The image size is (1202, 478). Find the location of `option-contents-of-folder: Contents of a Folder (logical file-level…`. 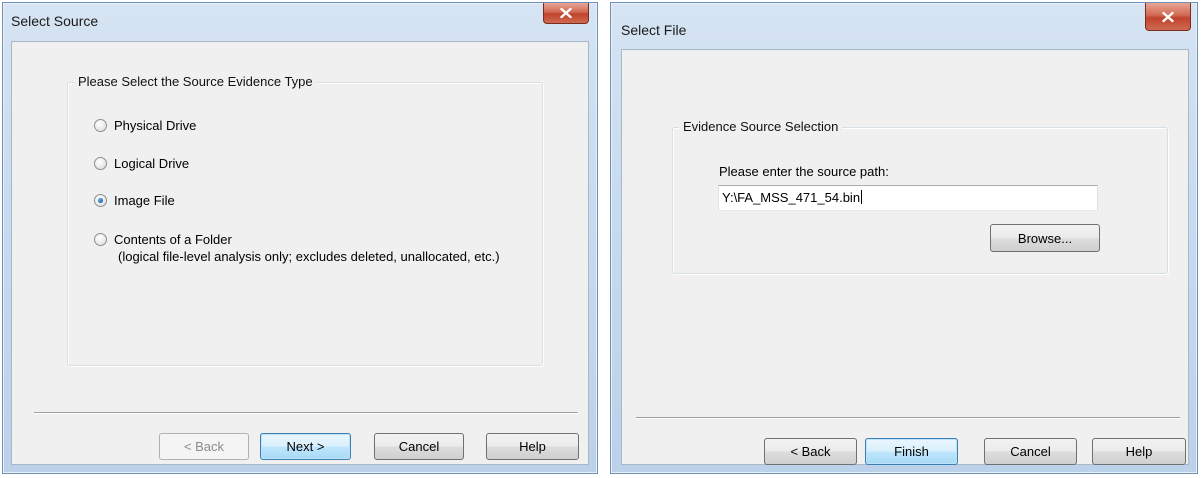

option-contents-of-folder: Contents of a Folder (logical file-level… is located at coordinates (297, 248).